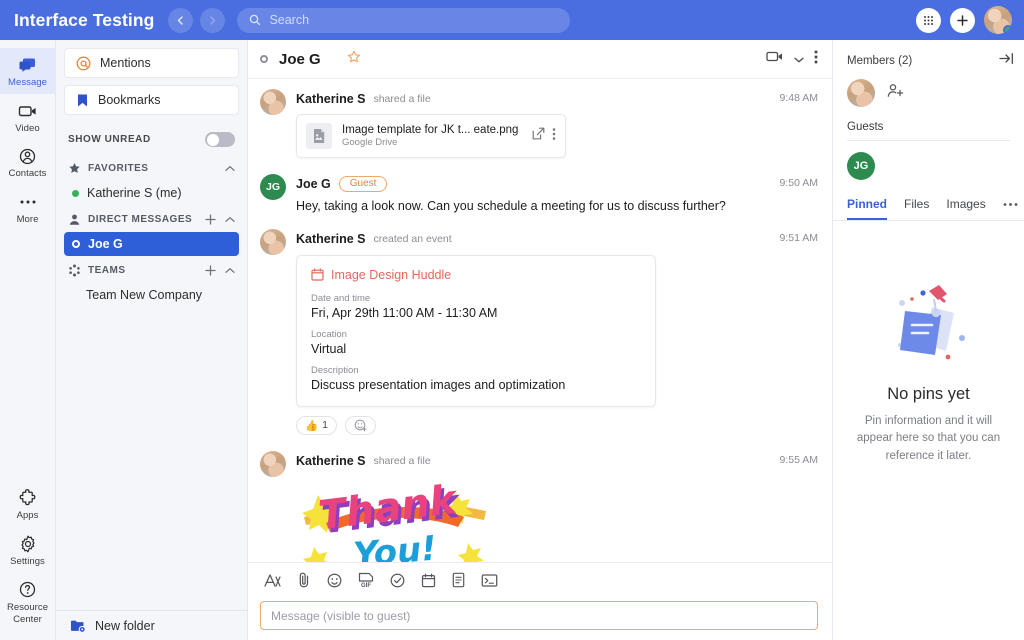 The image size is (1024, 640). I want to click on chevron-down-icon, so click(799, 60).